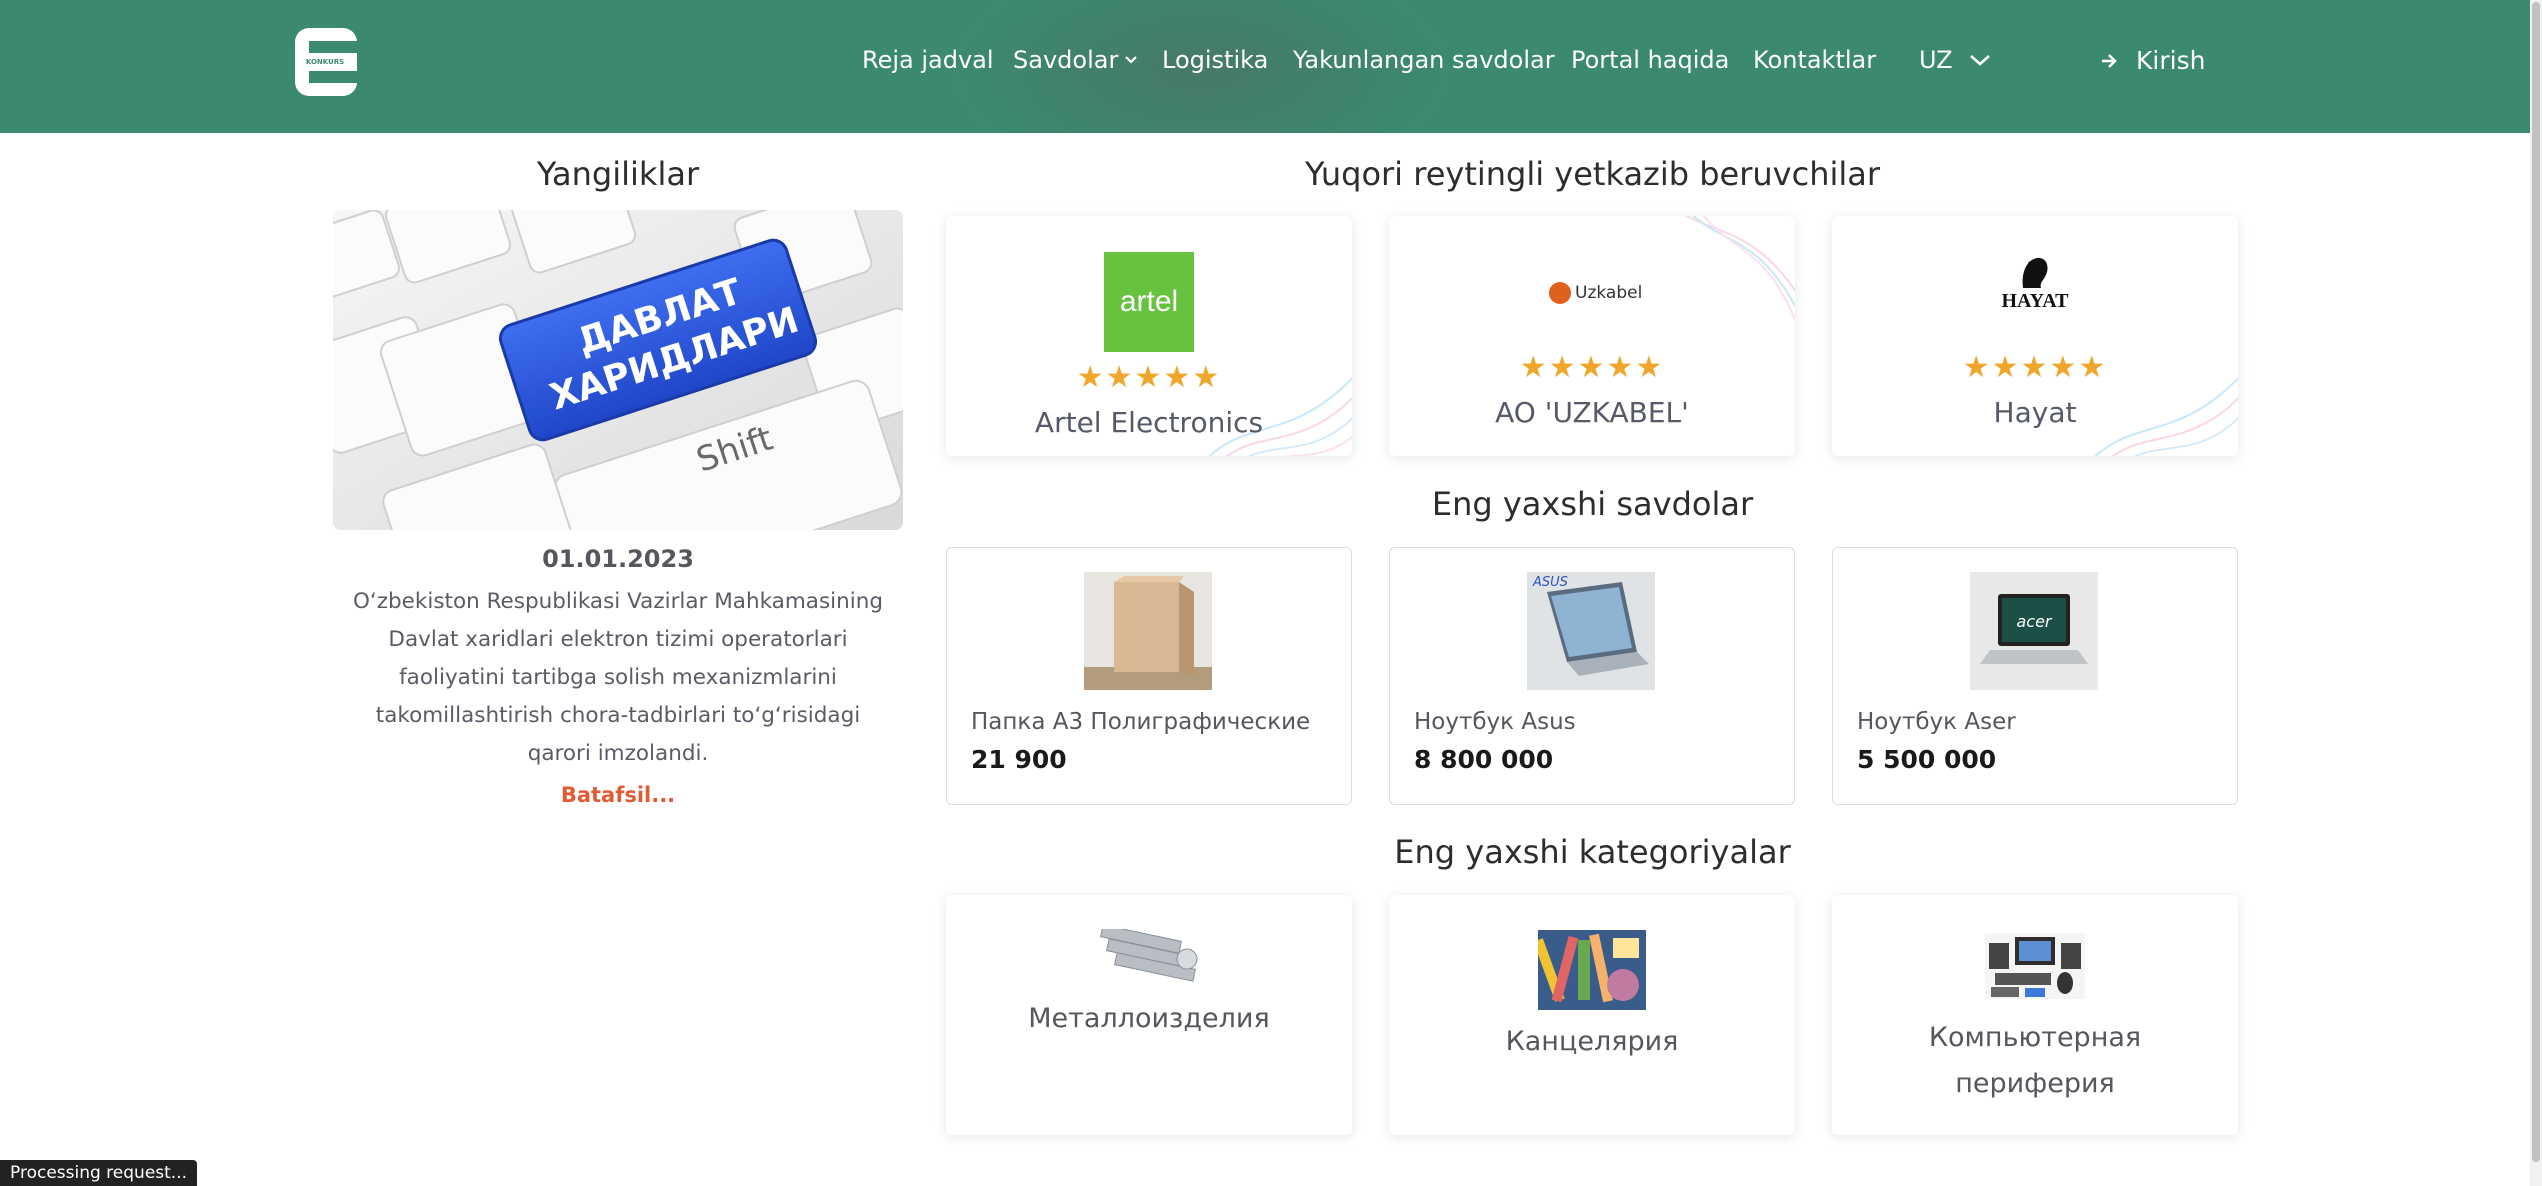 The width and height of the screenshot is (2542, 1186). What do you see at coordinates (928, 60) in the screenshot?
I see `nav-reja-jadval: Reja jadval` at bounding box center [928, 60].